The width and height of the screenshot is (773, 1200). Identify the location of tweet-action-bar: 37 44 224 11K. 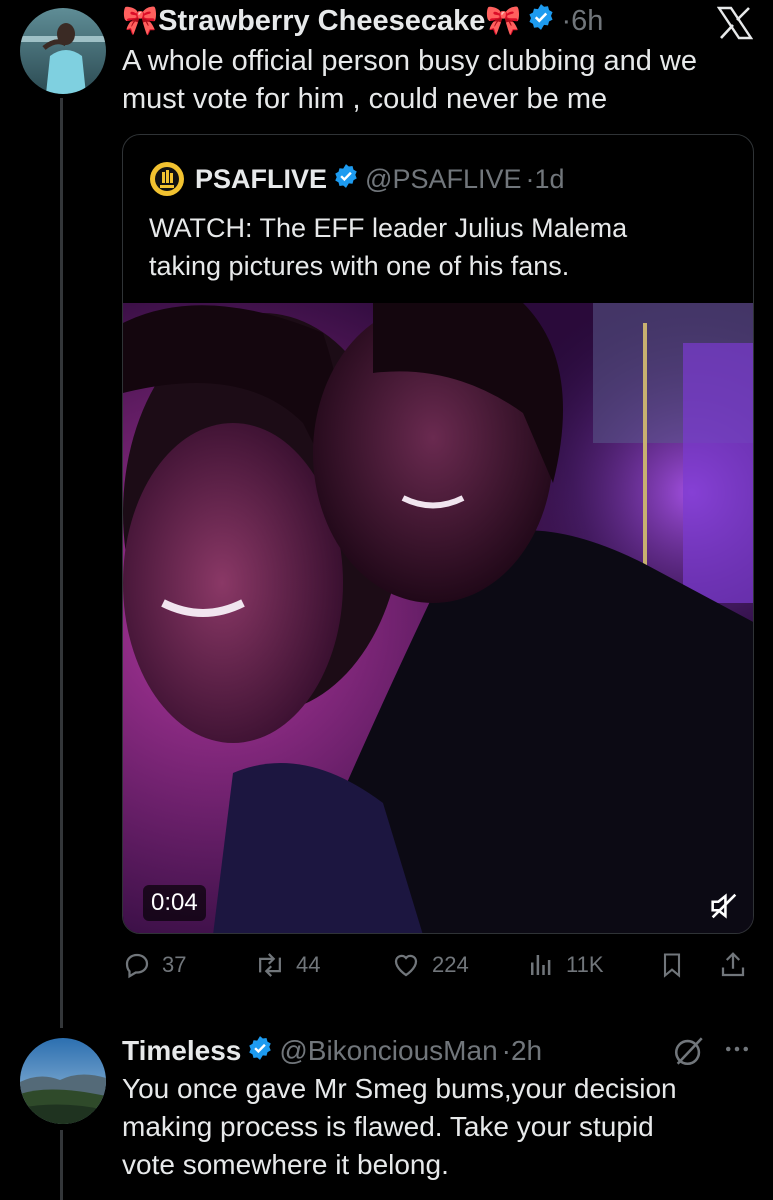
(437, 970).